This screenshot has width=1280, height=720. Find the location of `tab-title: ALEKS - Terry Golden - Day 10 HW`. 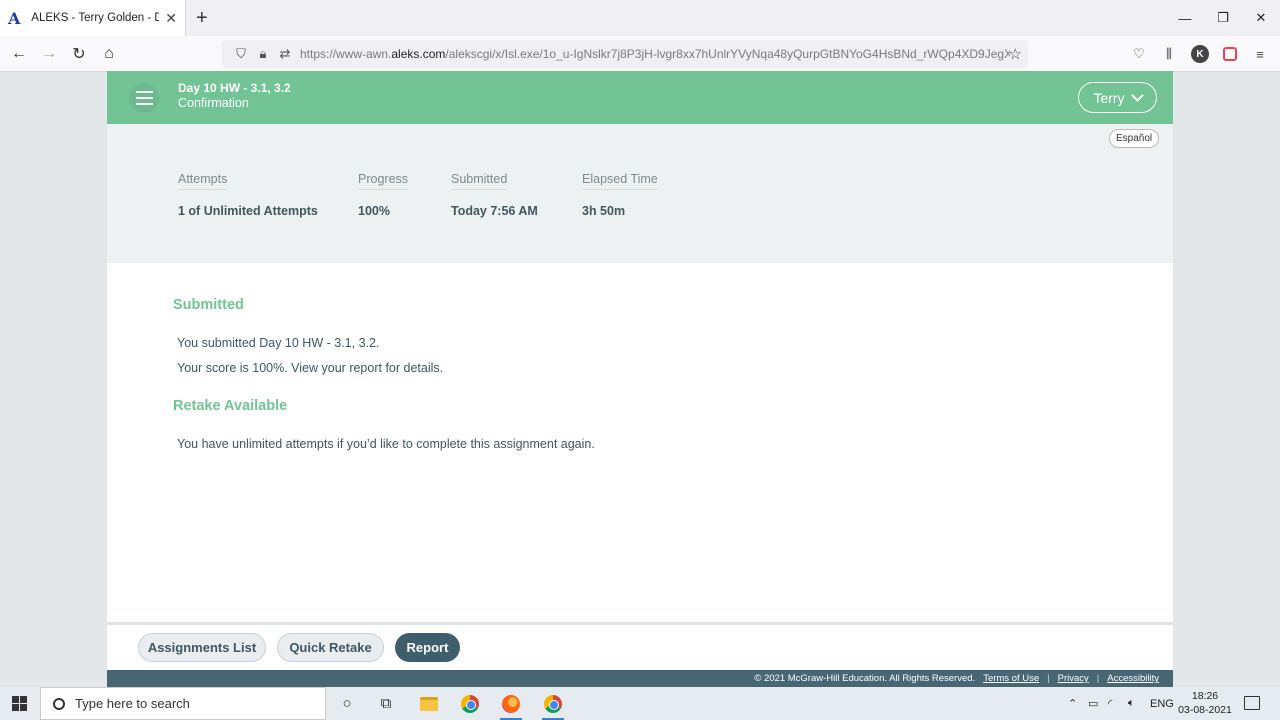

tab-title: ALEKS - Terry Golden - Day 10 HW is located at coordinates (95, 18).